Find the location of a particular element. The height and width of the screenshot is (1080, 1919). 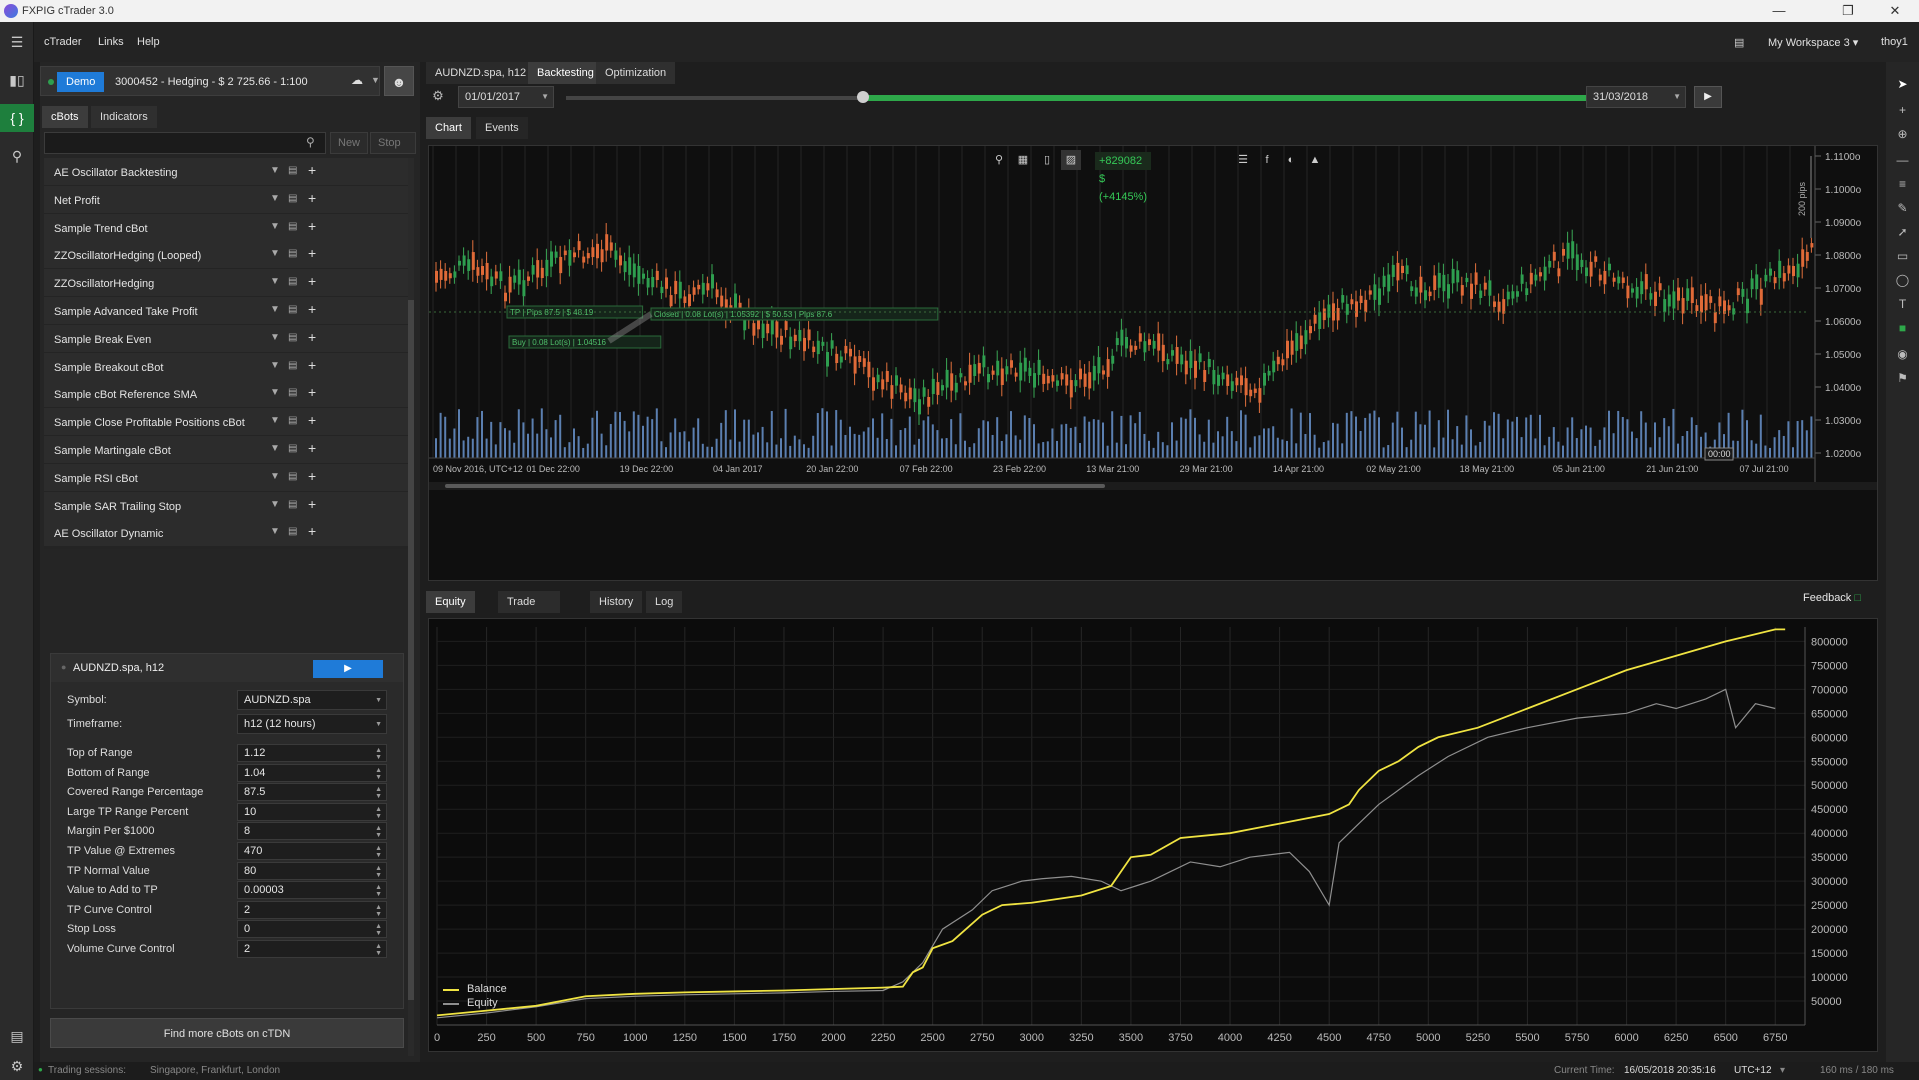

menu-ctrader: cTrader is located at coordinates (63, 42).